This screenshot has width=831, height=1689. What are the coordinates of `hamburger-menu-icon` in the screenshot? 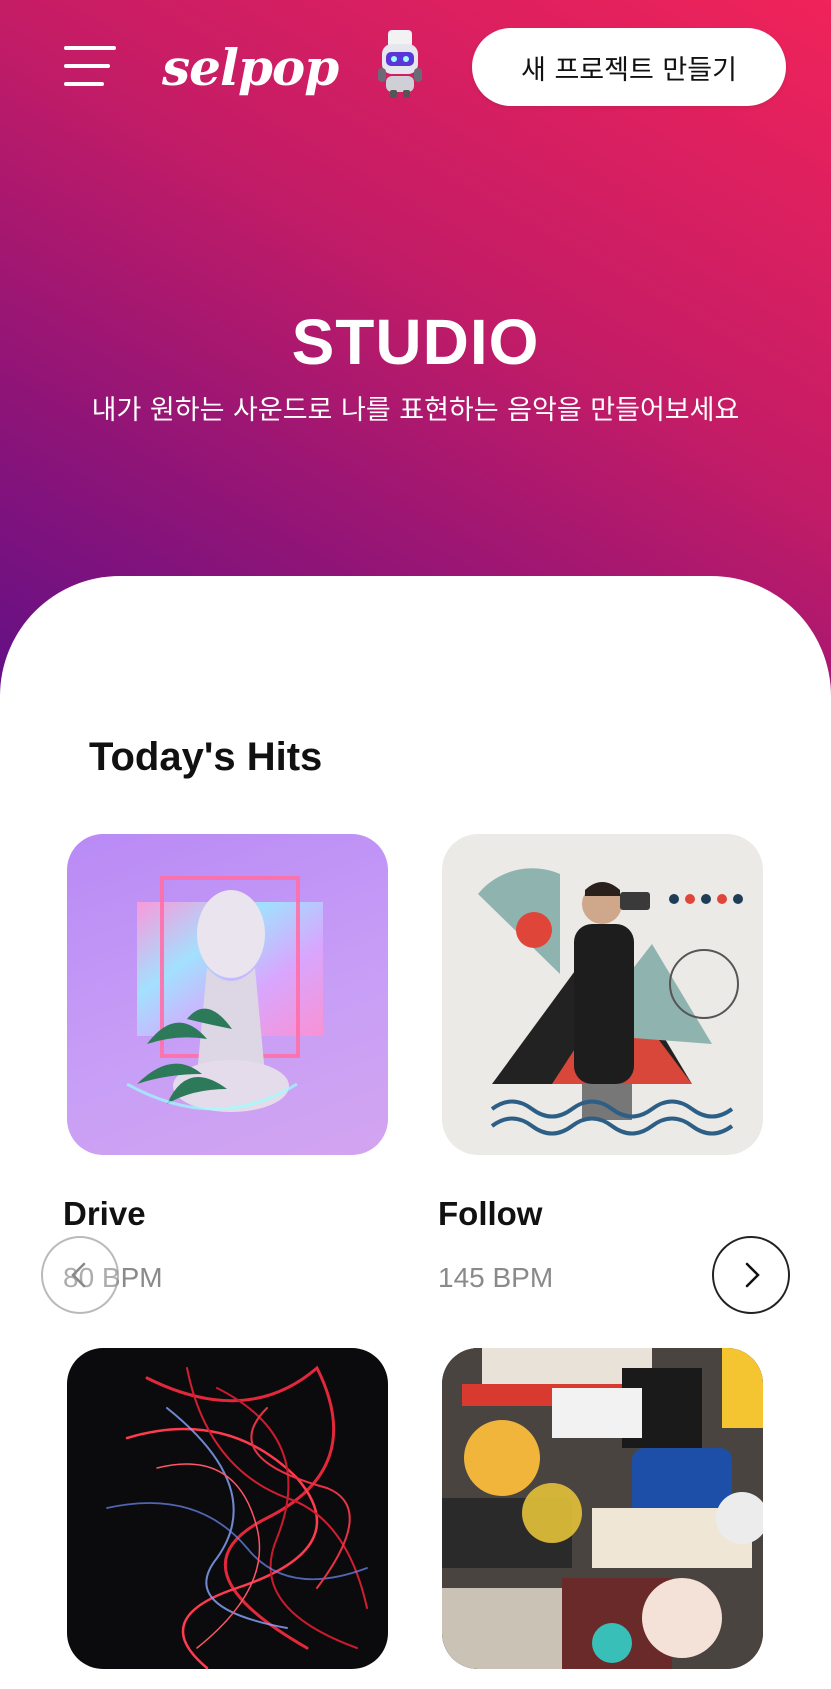 It's located at (90, 66).